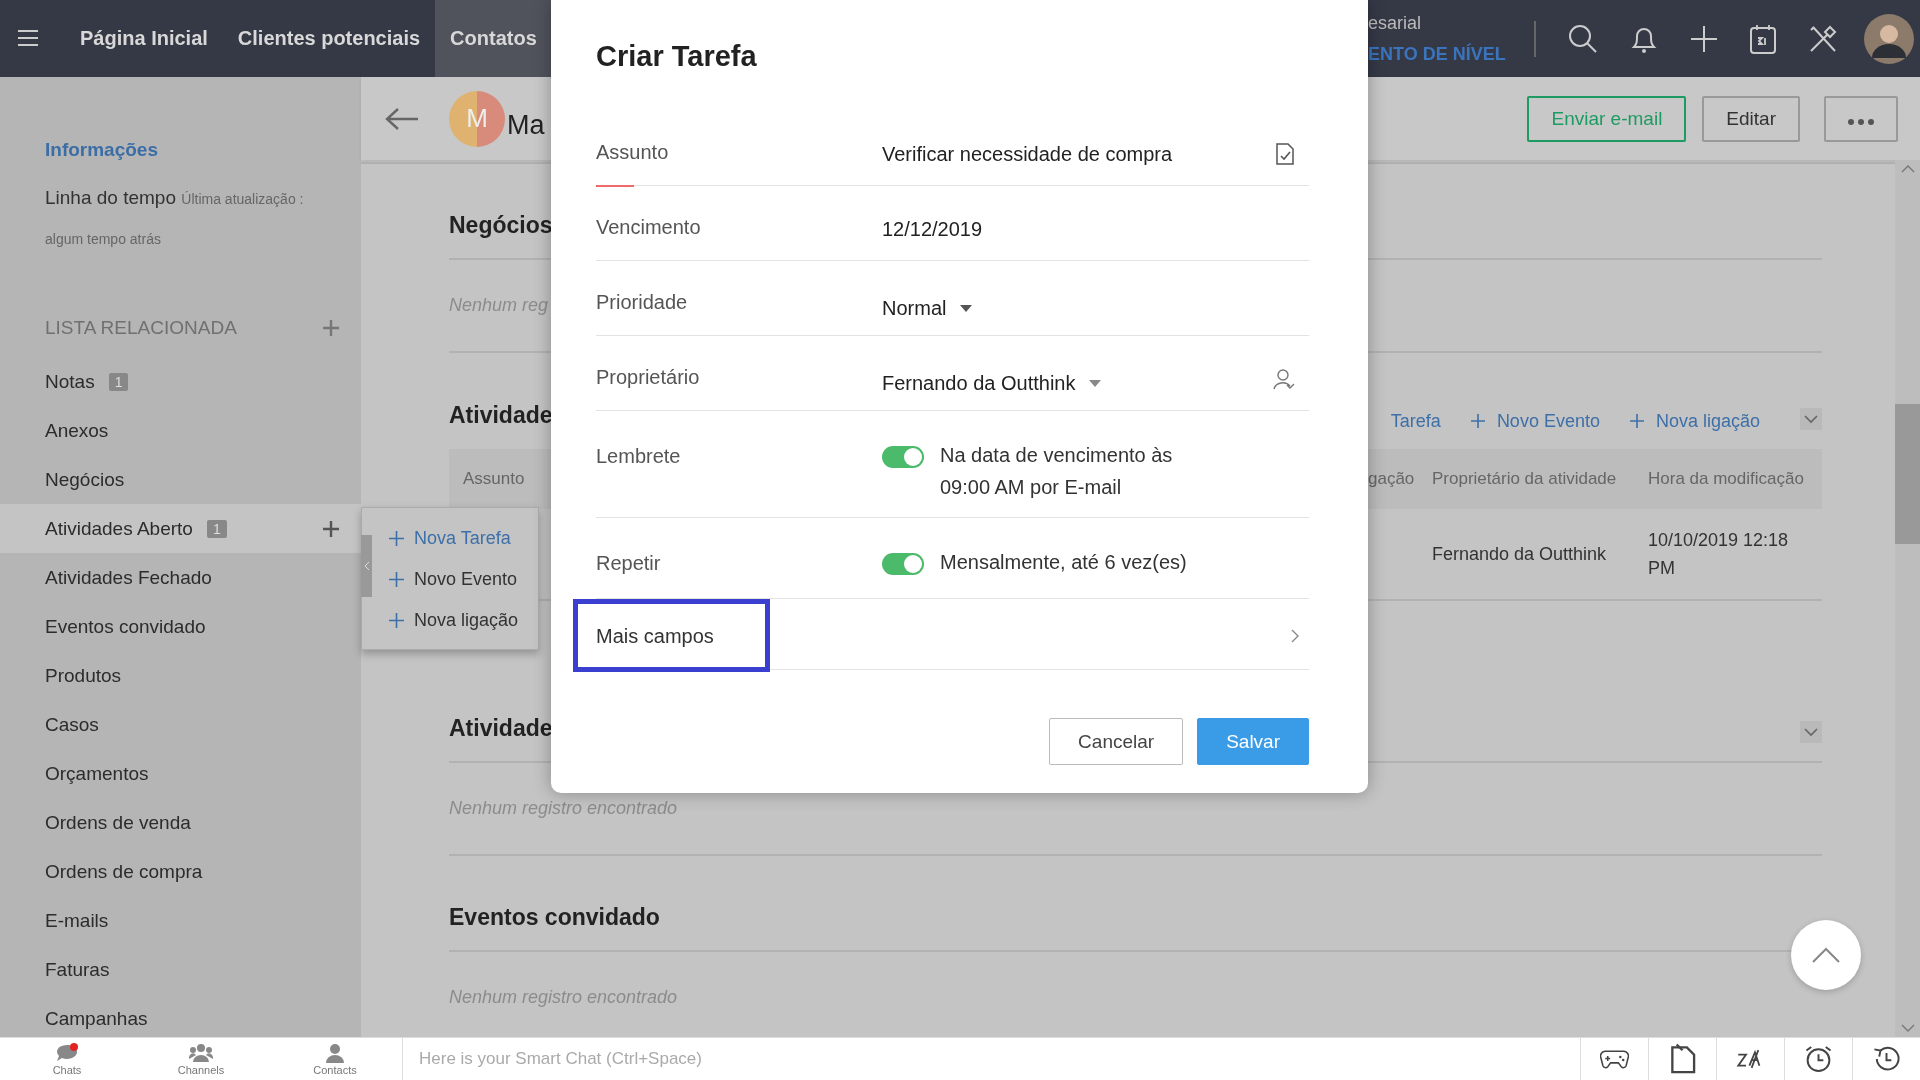  I want to click on menu-item: Novo Evento, so click(454, 579).